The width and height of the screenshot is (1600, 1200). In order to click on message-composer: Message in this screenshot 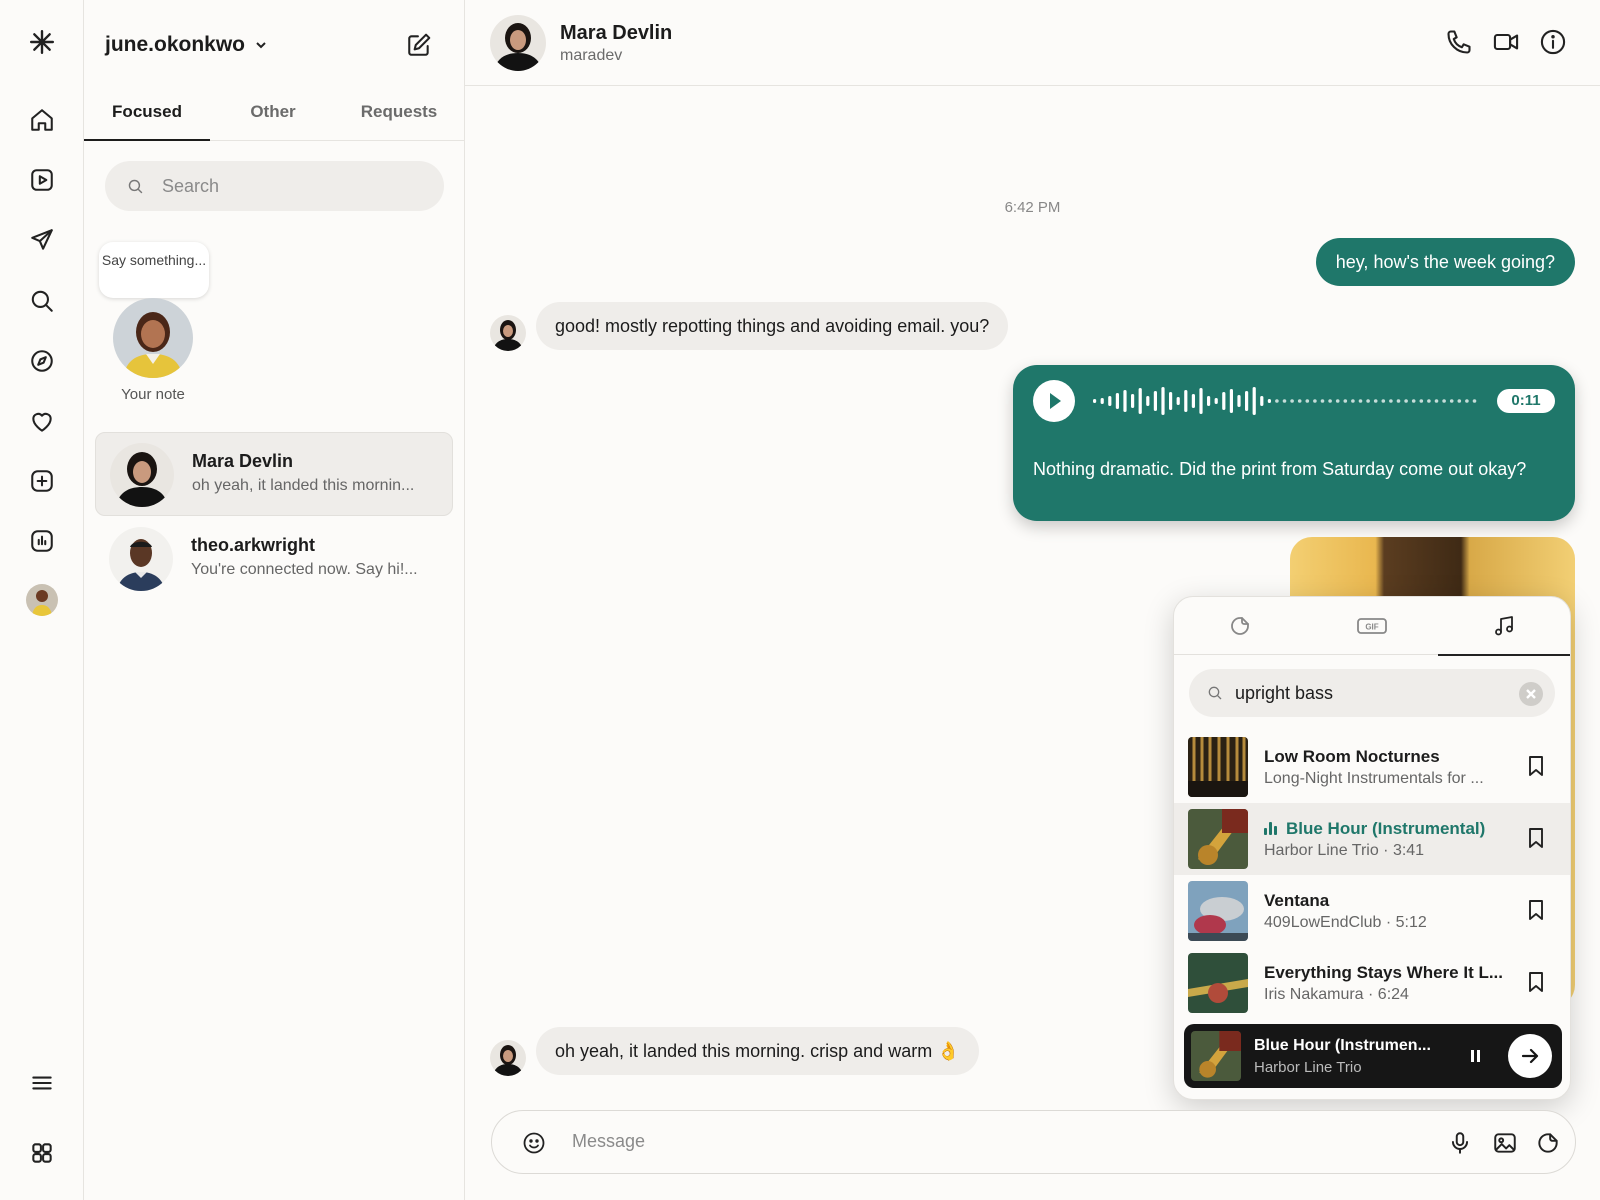, I will do `click(1033, 1142)`.